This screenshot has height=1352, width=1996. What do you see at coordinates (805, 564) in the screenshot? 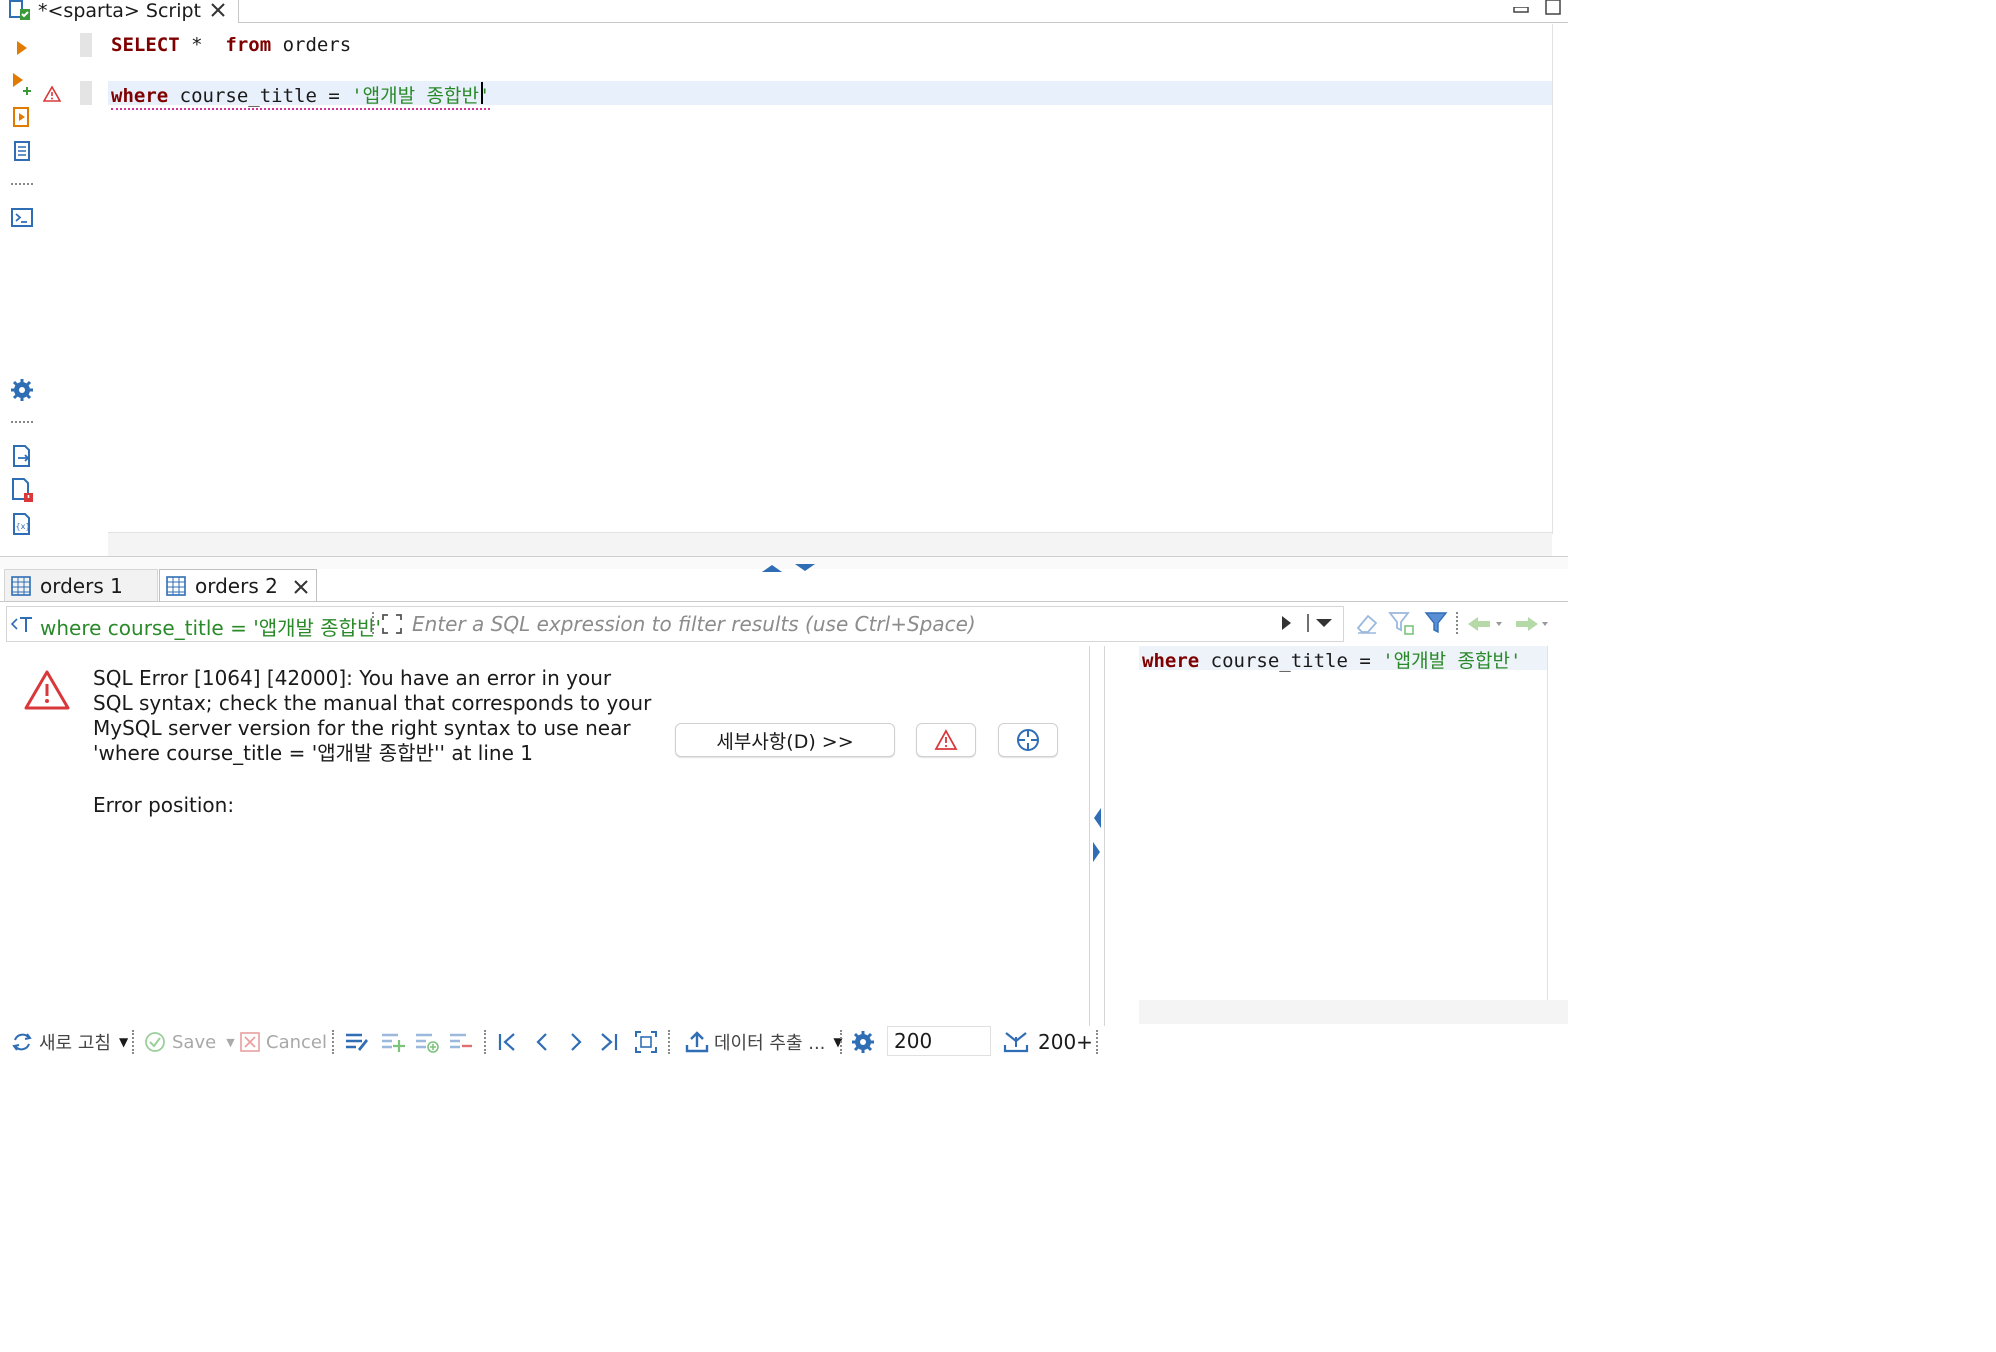
I see `splitter-down-arrow-icon` at bounding box center [805, 564].